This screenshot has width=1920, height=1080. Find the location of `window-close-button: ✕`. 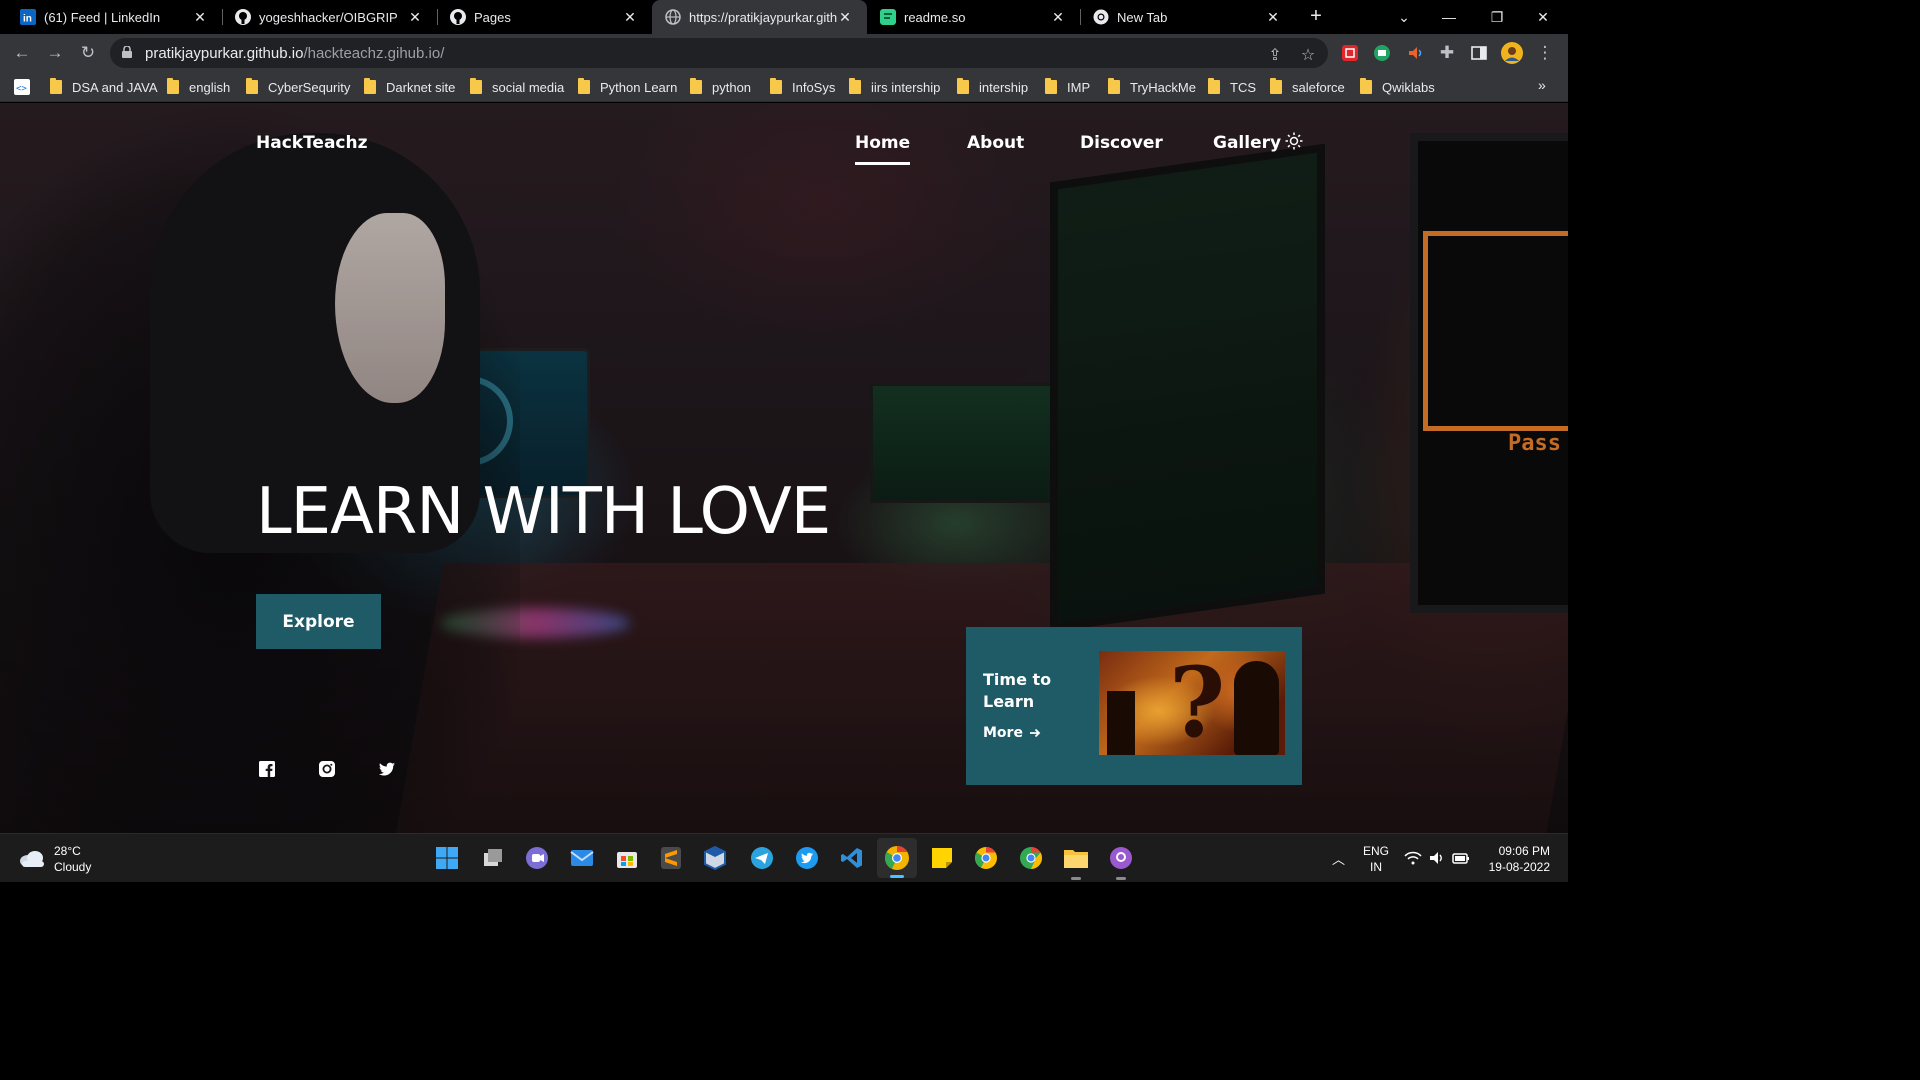

window-close-button: ✕ is located at coordinates (1543, 17).